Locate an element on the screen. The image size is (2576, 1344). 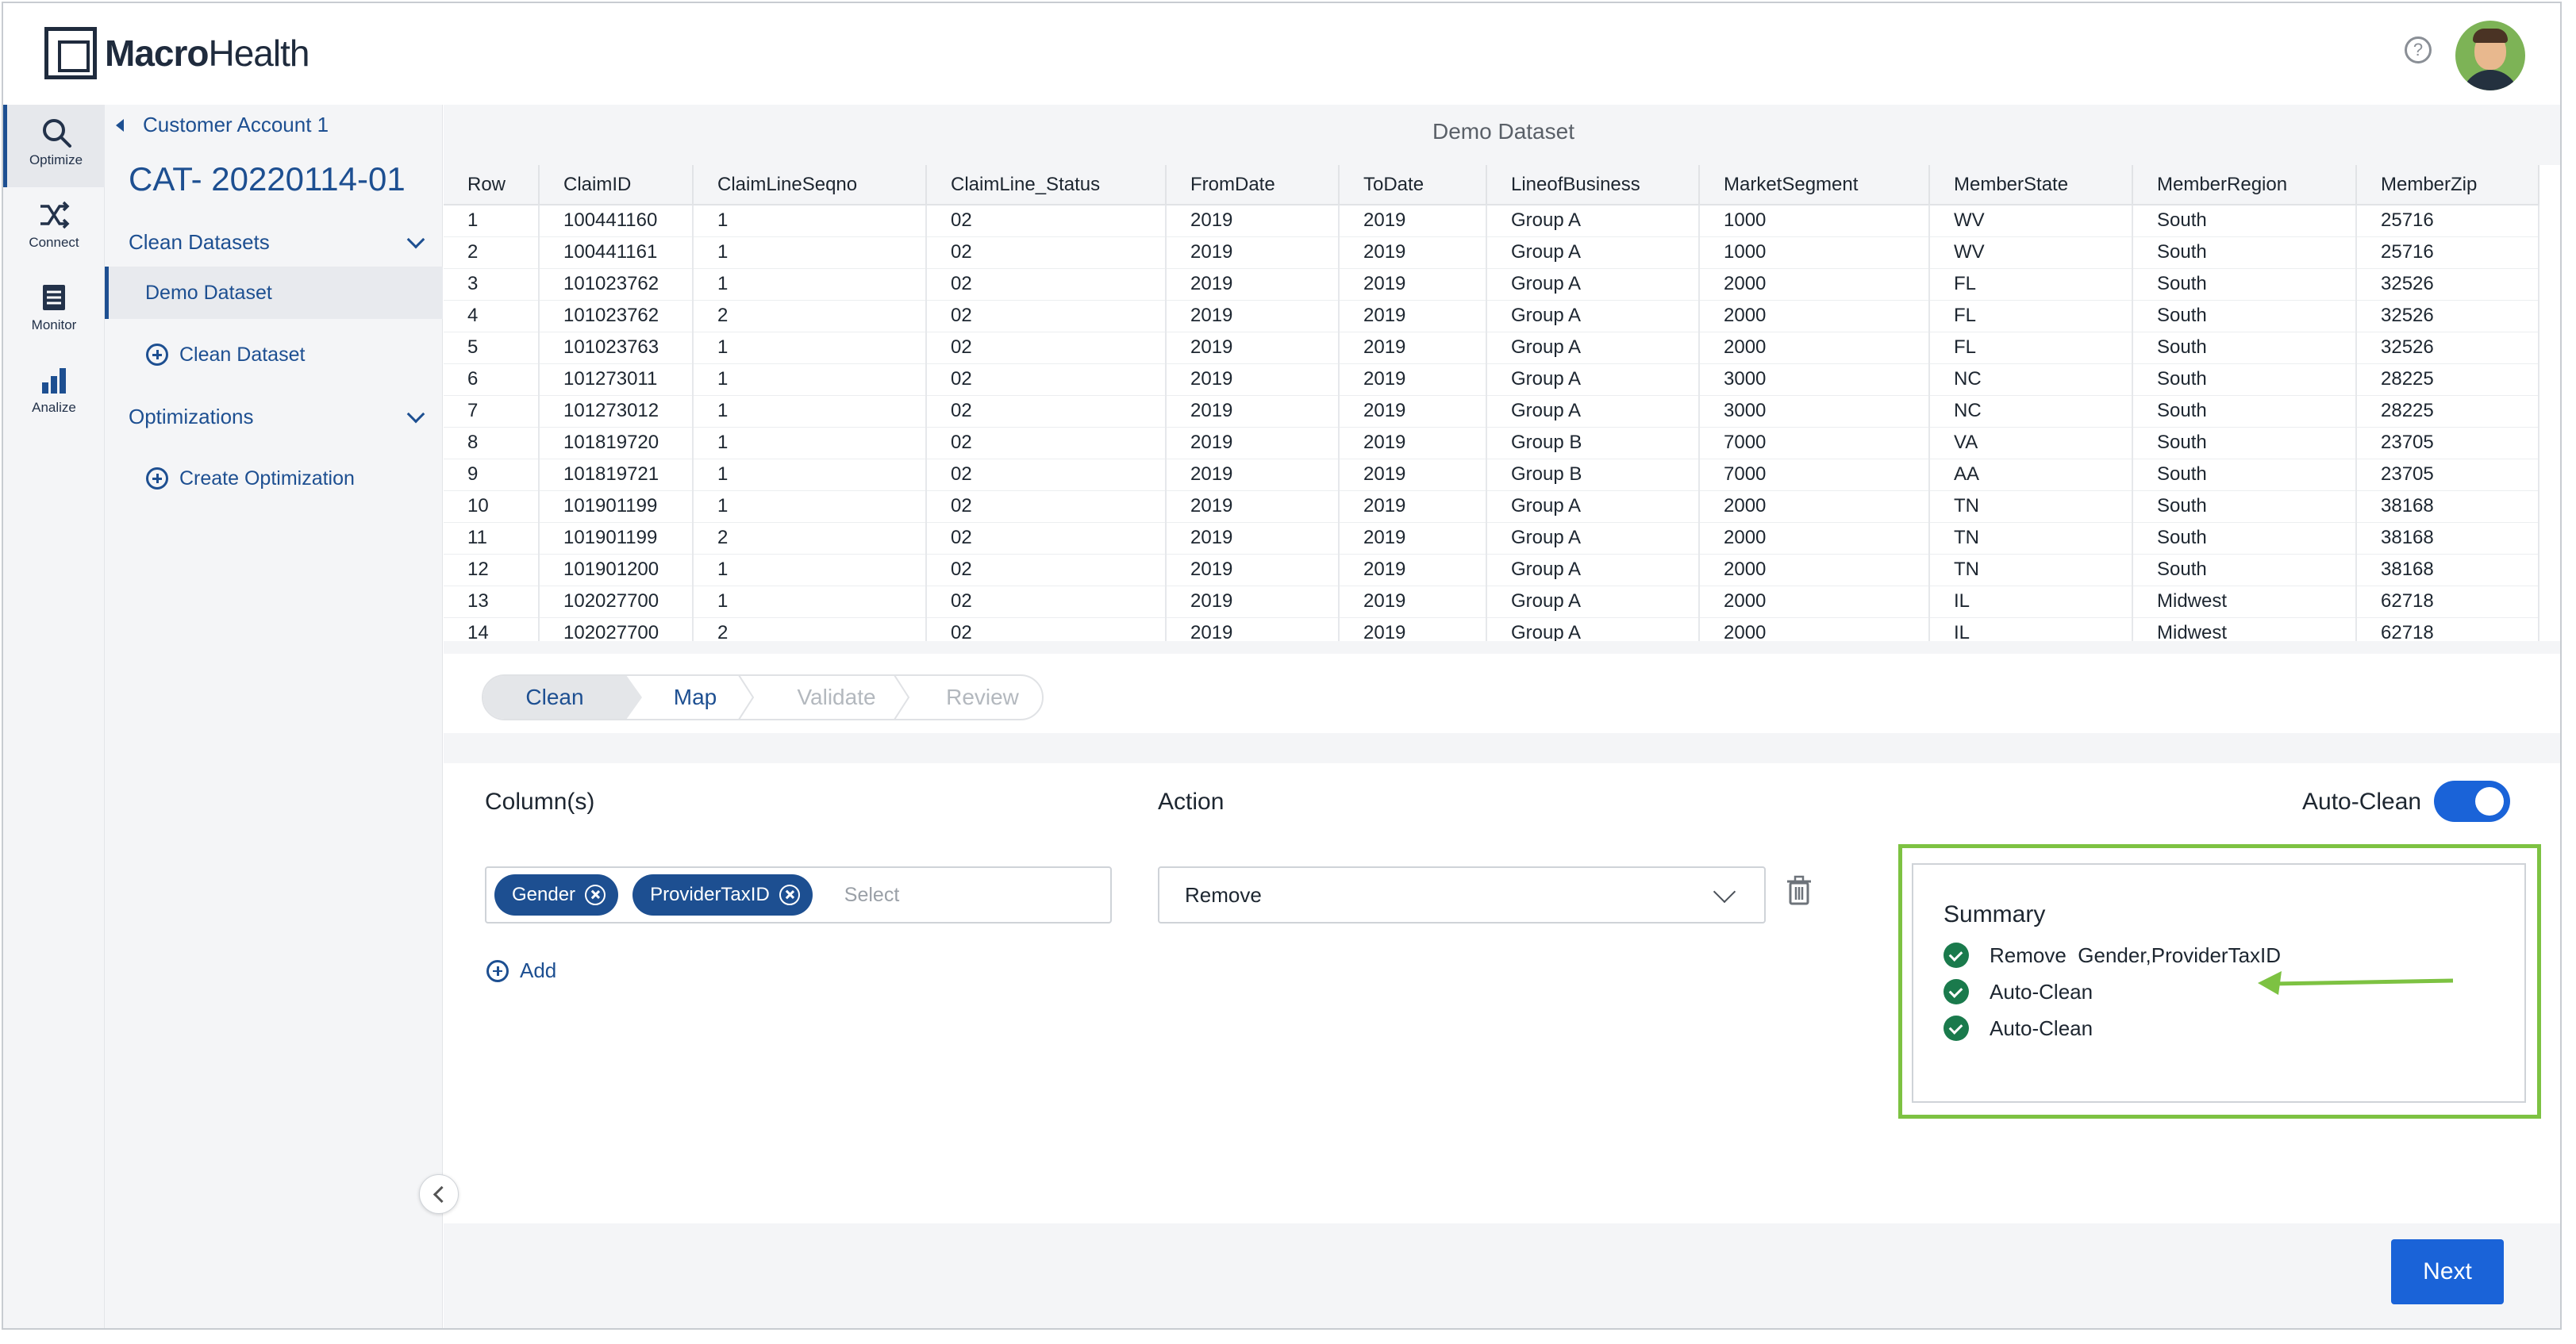
auto-clean-toggle is located at coordinates (2472, 801).